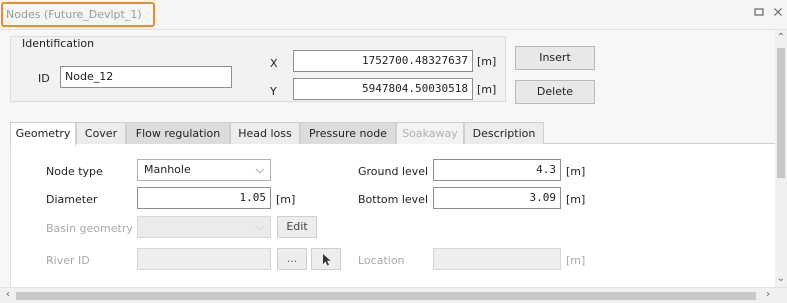 This screenshot has width=787, height=303. Describe the element at coordinates (101, 133) in the screenshot. I see `tab-cover: Cover` at that location.